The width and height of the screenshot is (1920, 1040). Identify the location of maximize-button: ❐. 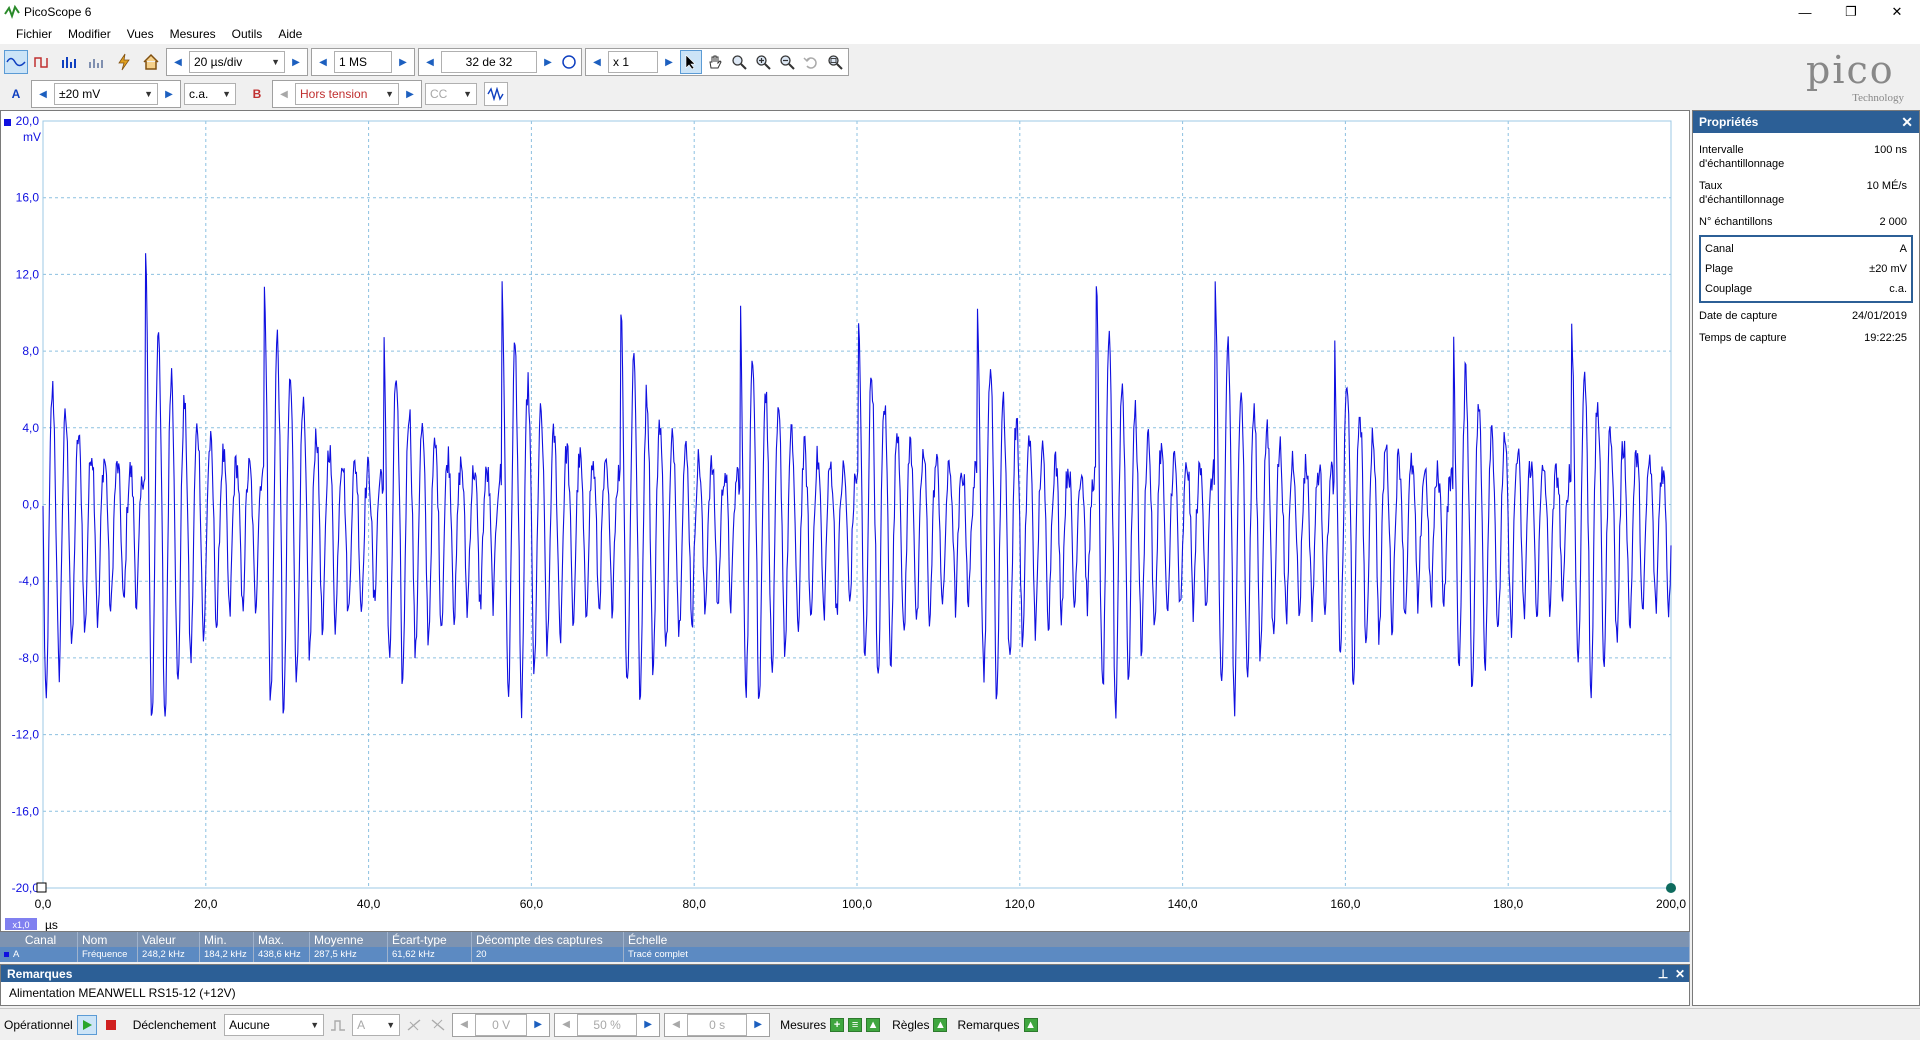
(1851, 12).